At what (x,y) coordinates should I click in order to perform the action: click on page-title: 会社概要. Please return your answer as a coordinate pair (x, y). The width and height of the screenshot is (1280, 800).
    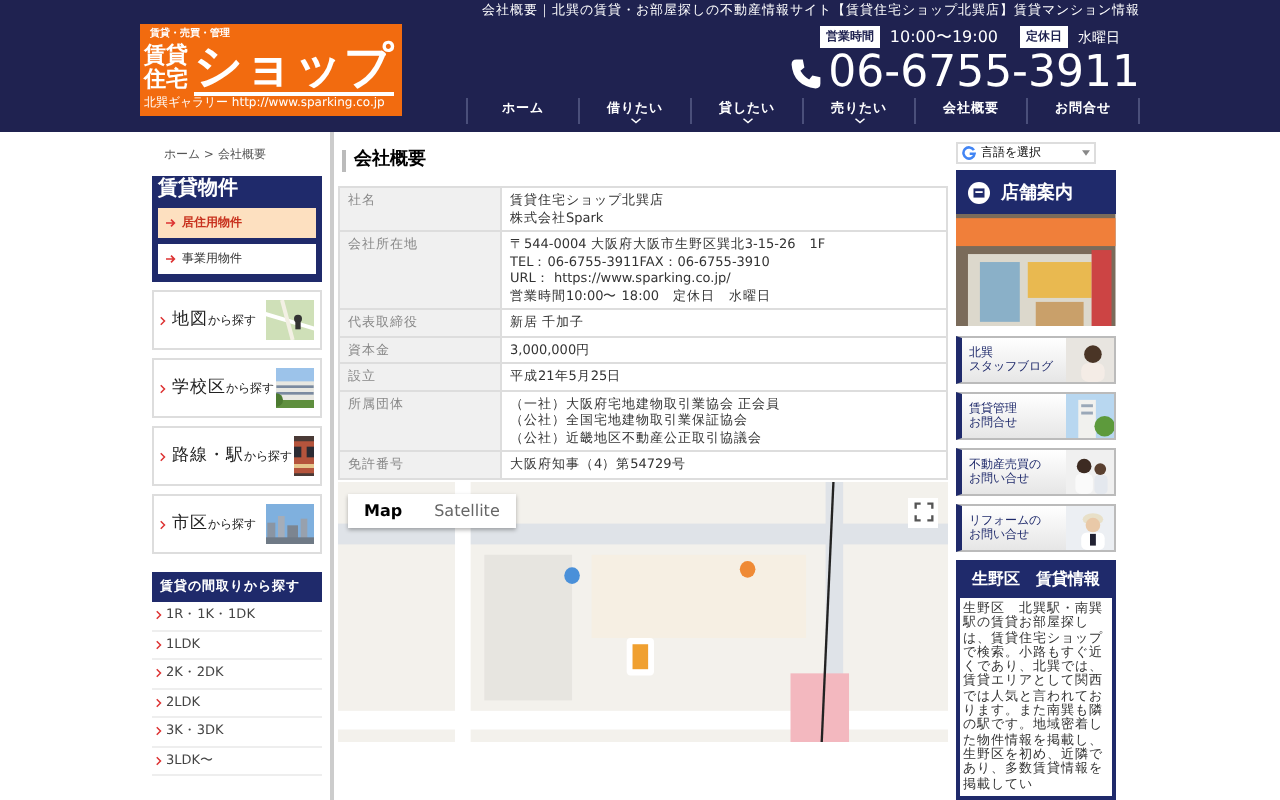
    Looking at the image, I should click on (645, 161).